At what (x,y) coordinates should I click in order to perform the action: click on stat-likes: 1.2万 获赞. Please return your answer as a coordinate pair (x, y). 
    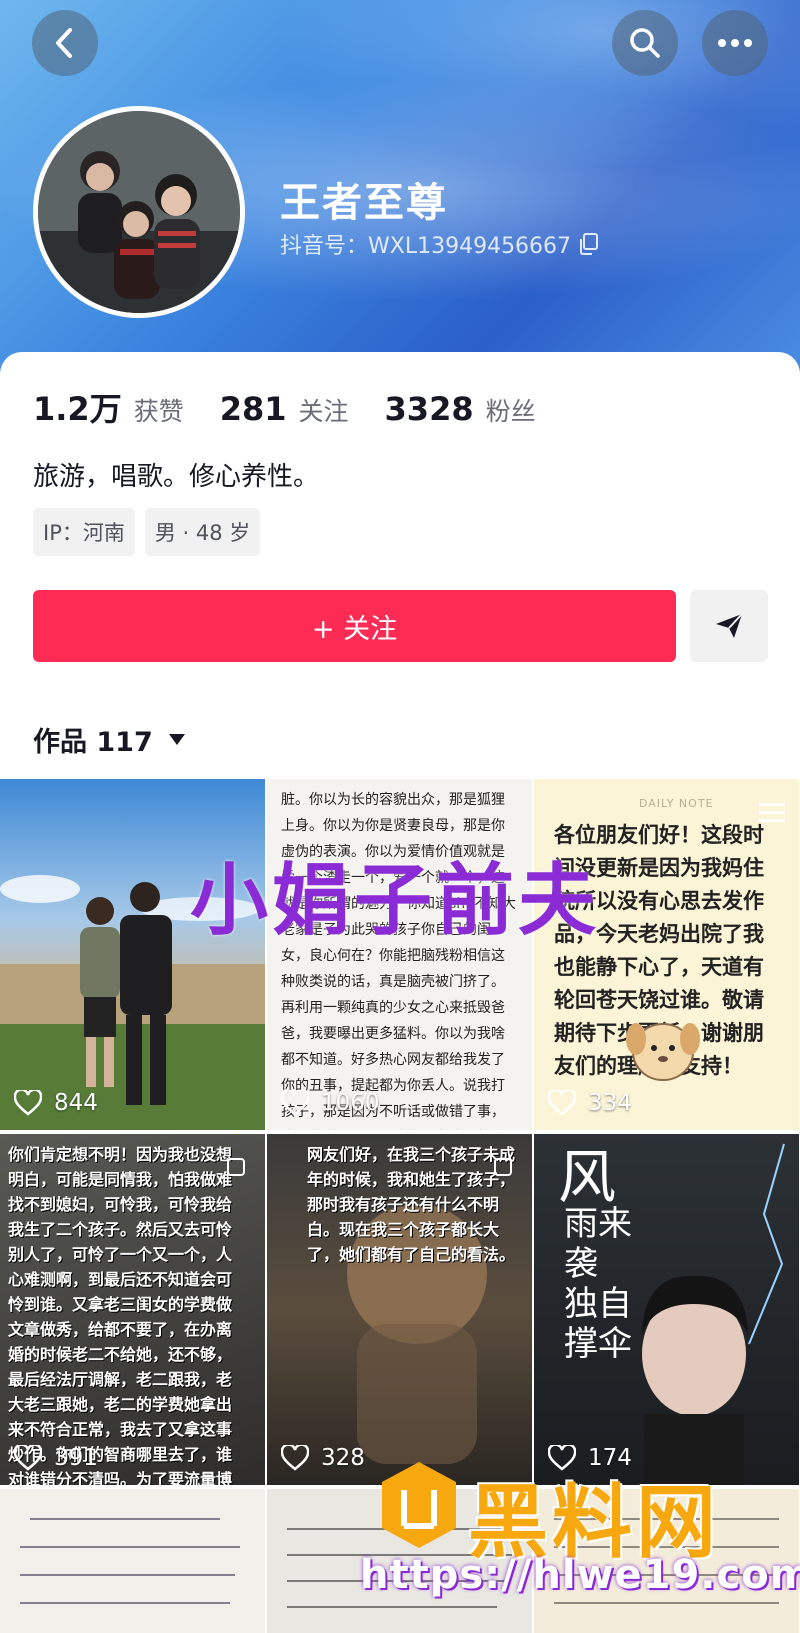
    Looking at the image, I should click on (108, 407).